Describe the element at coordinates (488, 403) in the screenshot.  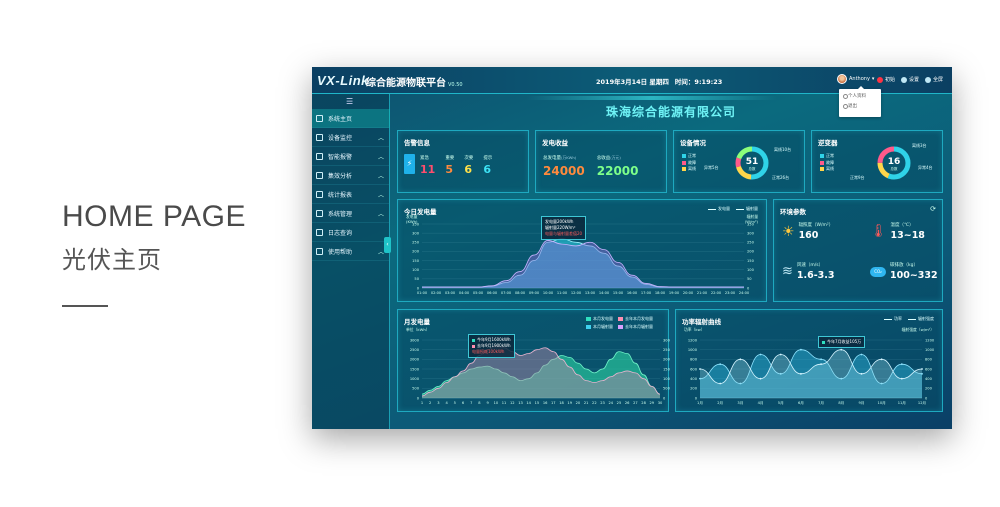
I see `x-tick-label: 9` at that location.